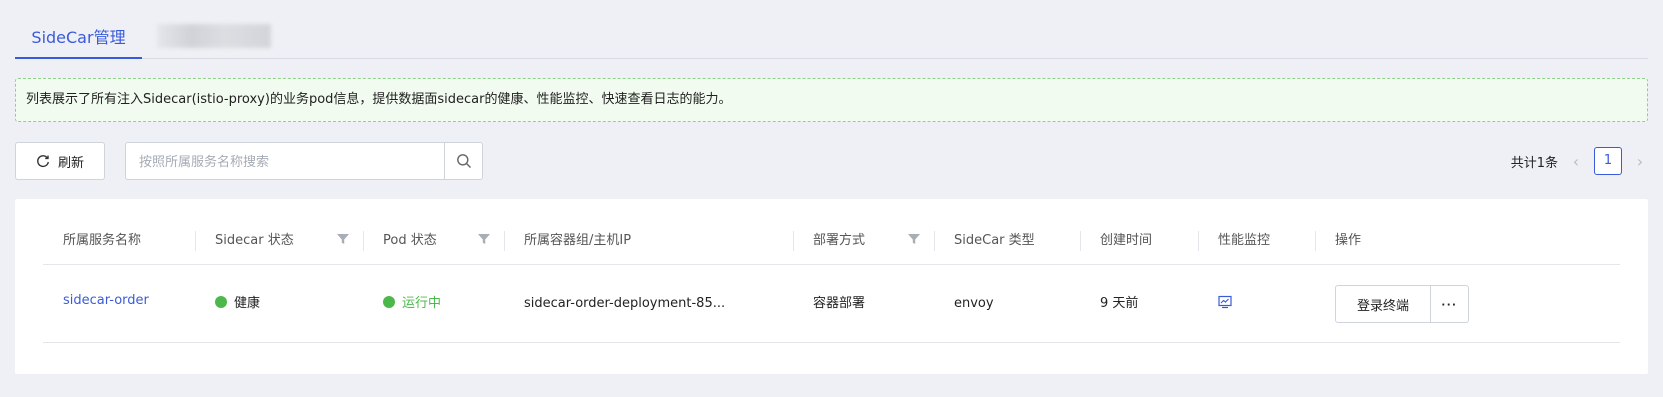 This screenshot has width=1663, height=397. Describe the element at coordinates (1225, 302) in the screenshot. I see `monitor-icon` at that location.